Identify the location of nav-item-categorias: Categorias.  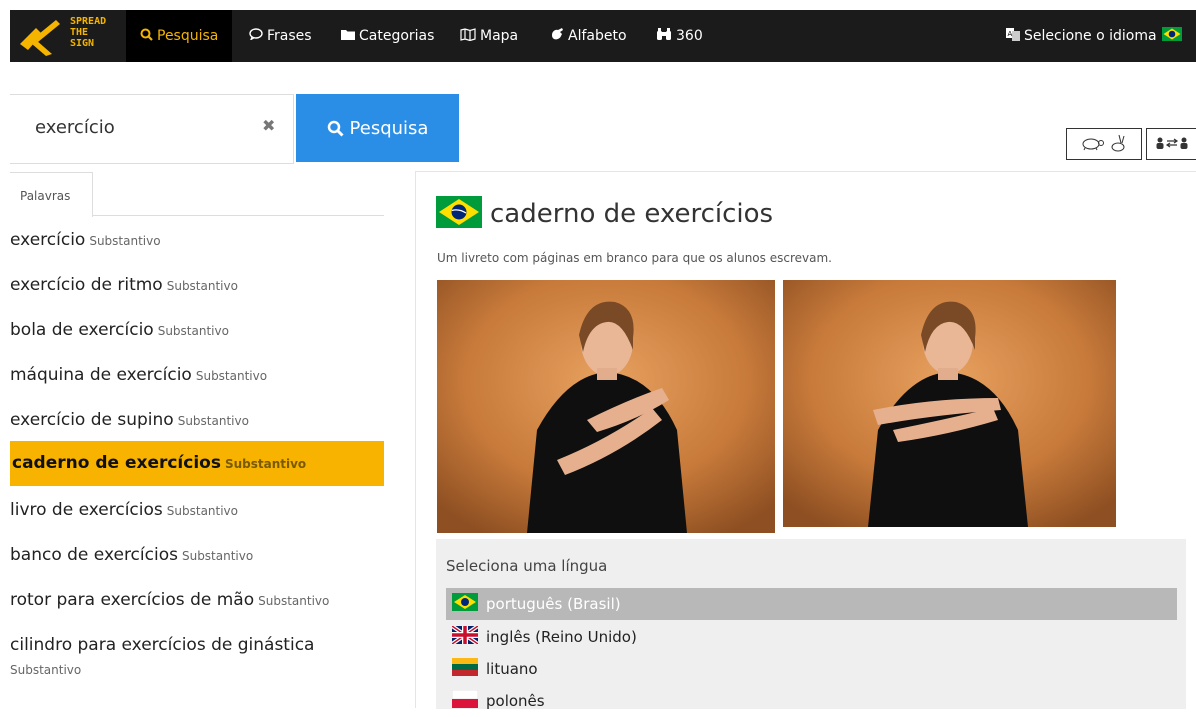
(387, 36).